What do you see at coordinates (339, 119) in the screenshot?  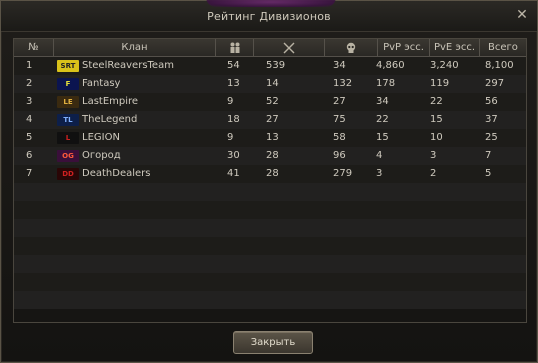 I see `deaths-count: 75` at bounding box center [339, 119].